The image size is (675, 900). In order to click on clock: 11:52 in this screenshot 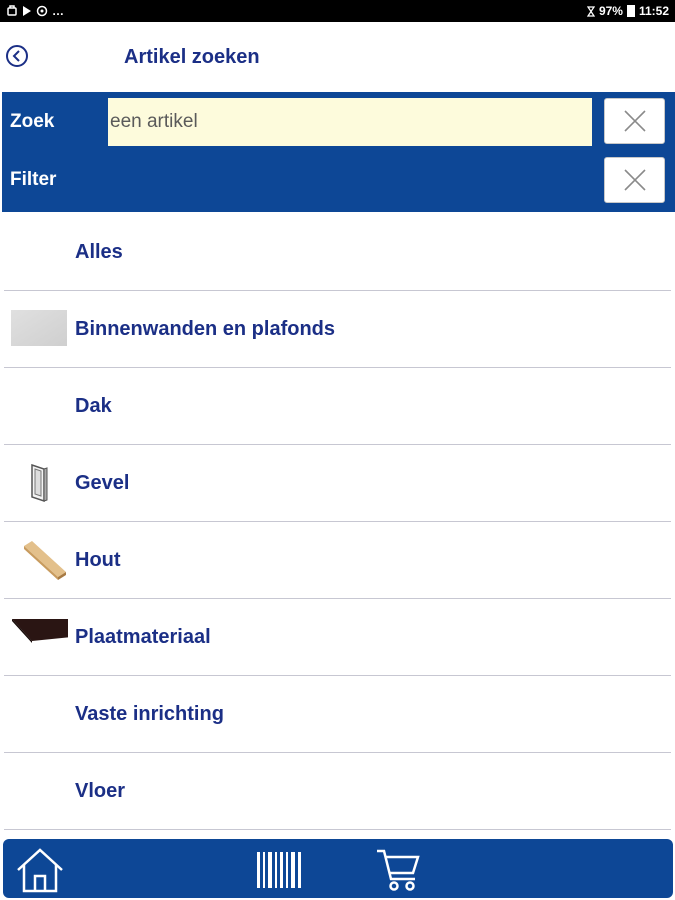, I will do `click(653, 11)`.